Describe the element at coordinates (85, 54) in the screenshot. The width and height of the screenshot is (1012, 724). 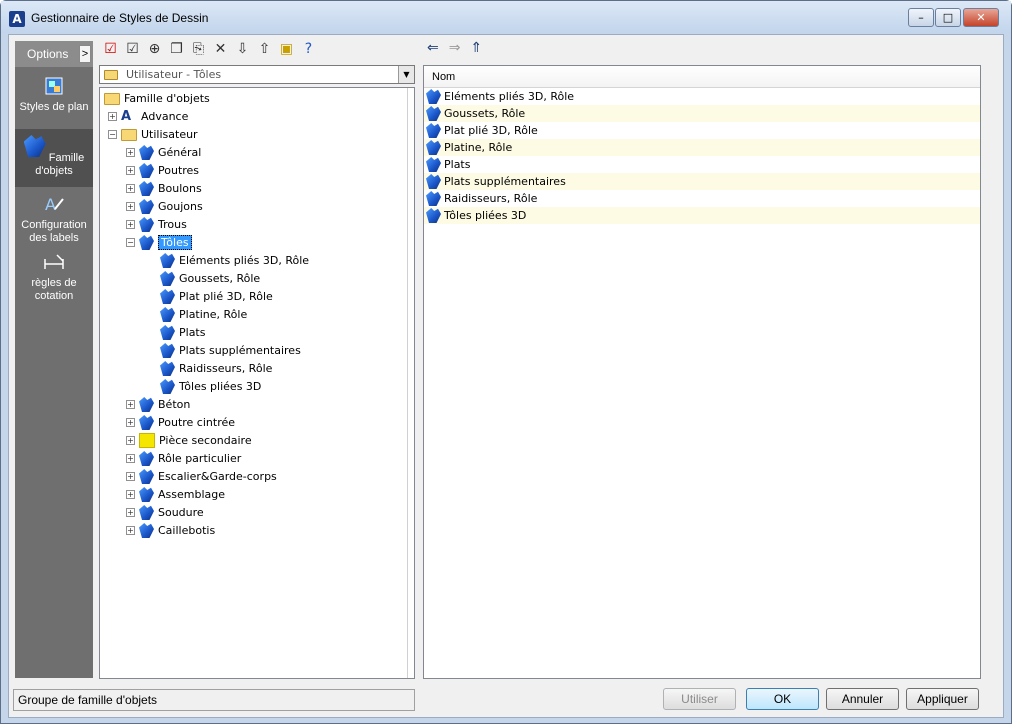
I see `sidebar-toggle-button: >` at that location.